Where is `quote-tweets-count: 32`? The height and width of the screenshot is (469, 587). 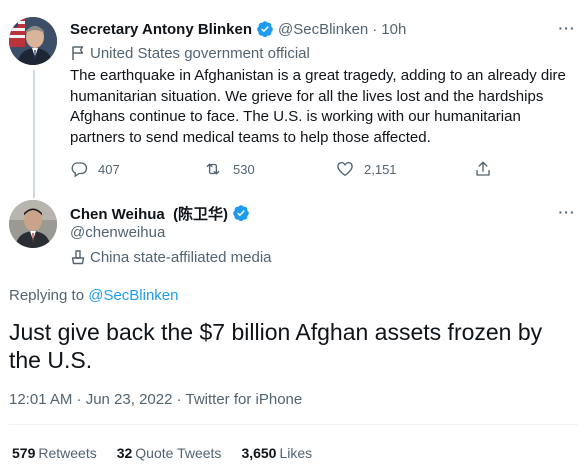 quote-tweets-count: 32 is located at coordinates (124, 453).